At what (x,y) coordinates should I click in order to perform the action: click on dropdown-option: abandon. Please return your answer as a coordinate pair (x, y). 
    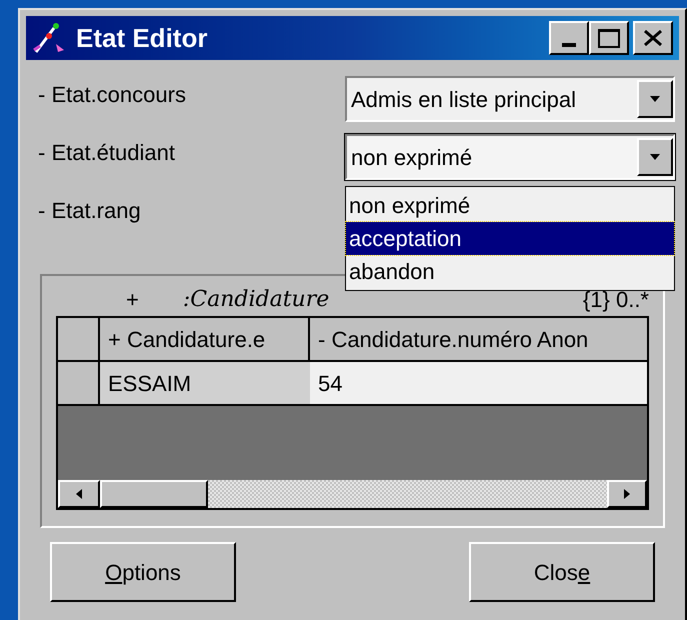
    Looking at the image, I should click on (510, 271).